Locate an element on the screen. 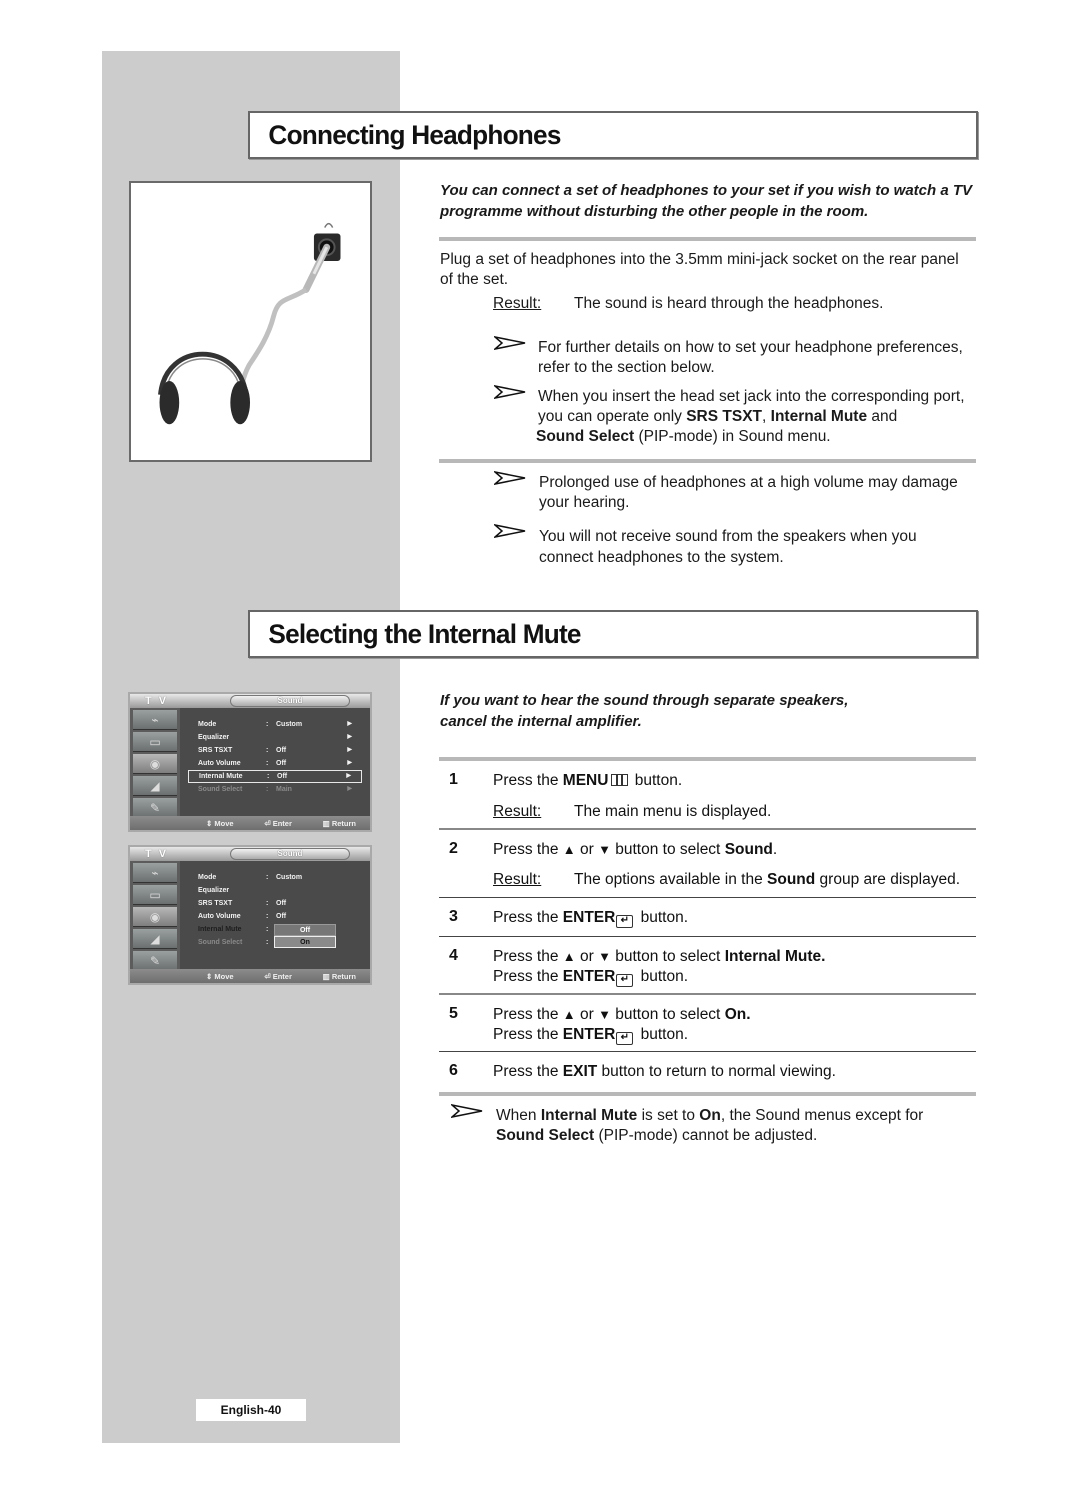  osd-row-value: Custom is located at coordinates (289, 877).